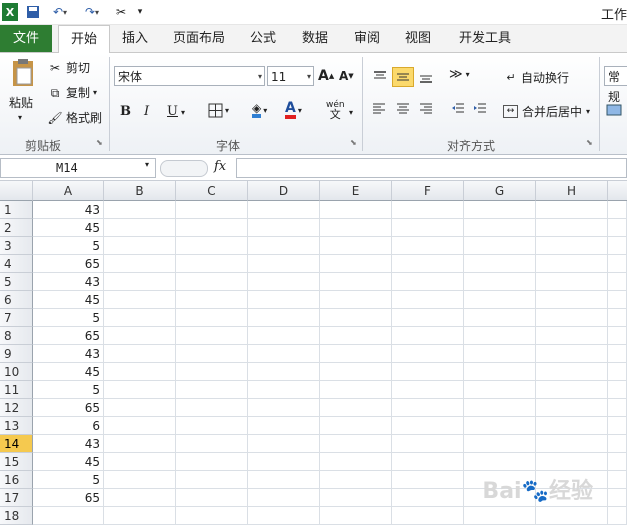 The image size is (627, 527). What do you see at coordinates (16, 282) in the screenshot?
I see `row-header: 5` at bounding box center [16, 282].